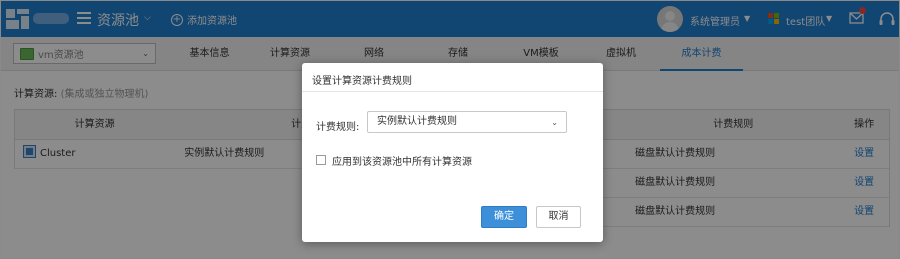 This screenshot has width=900, height=259. Describe the element at coordinates (321, 160) in the screenshot. I see `apply-all-checkbox` at that location.